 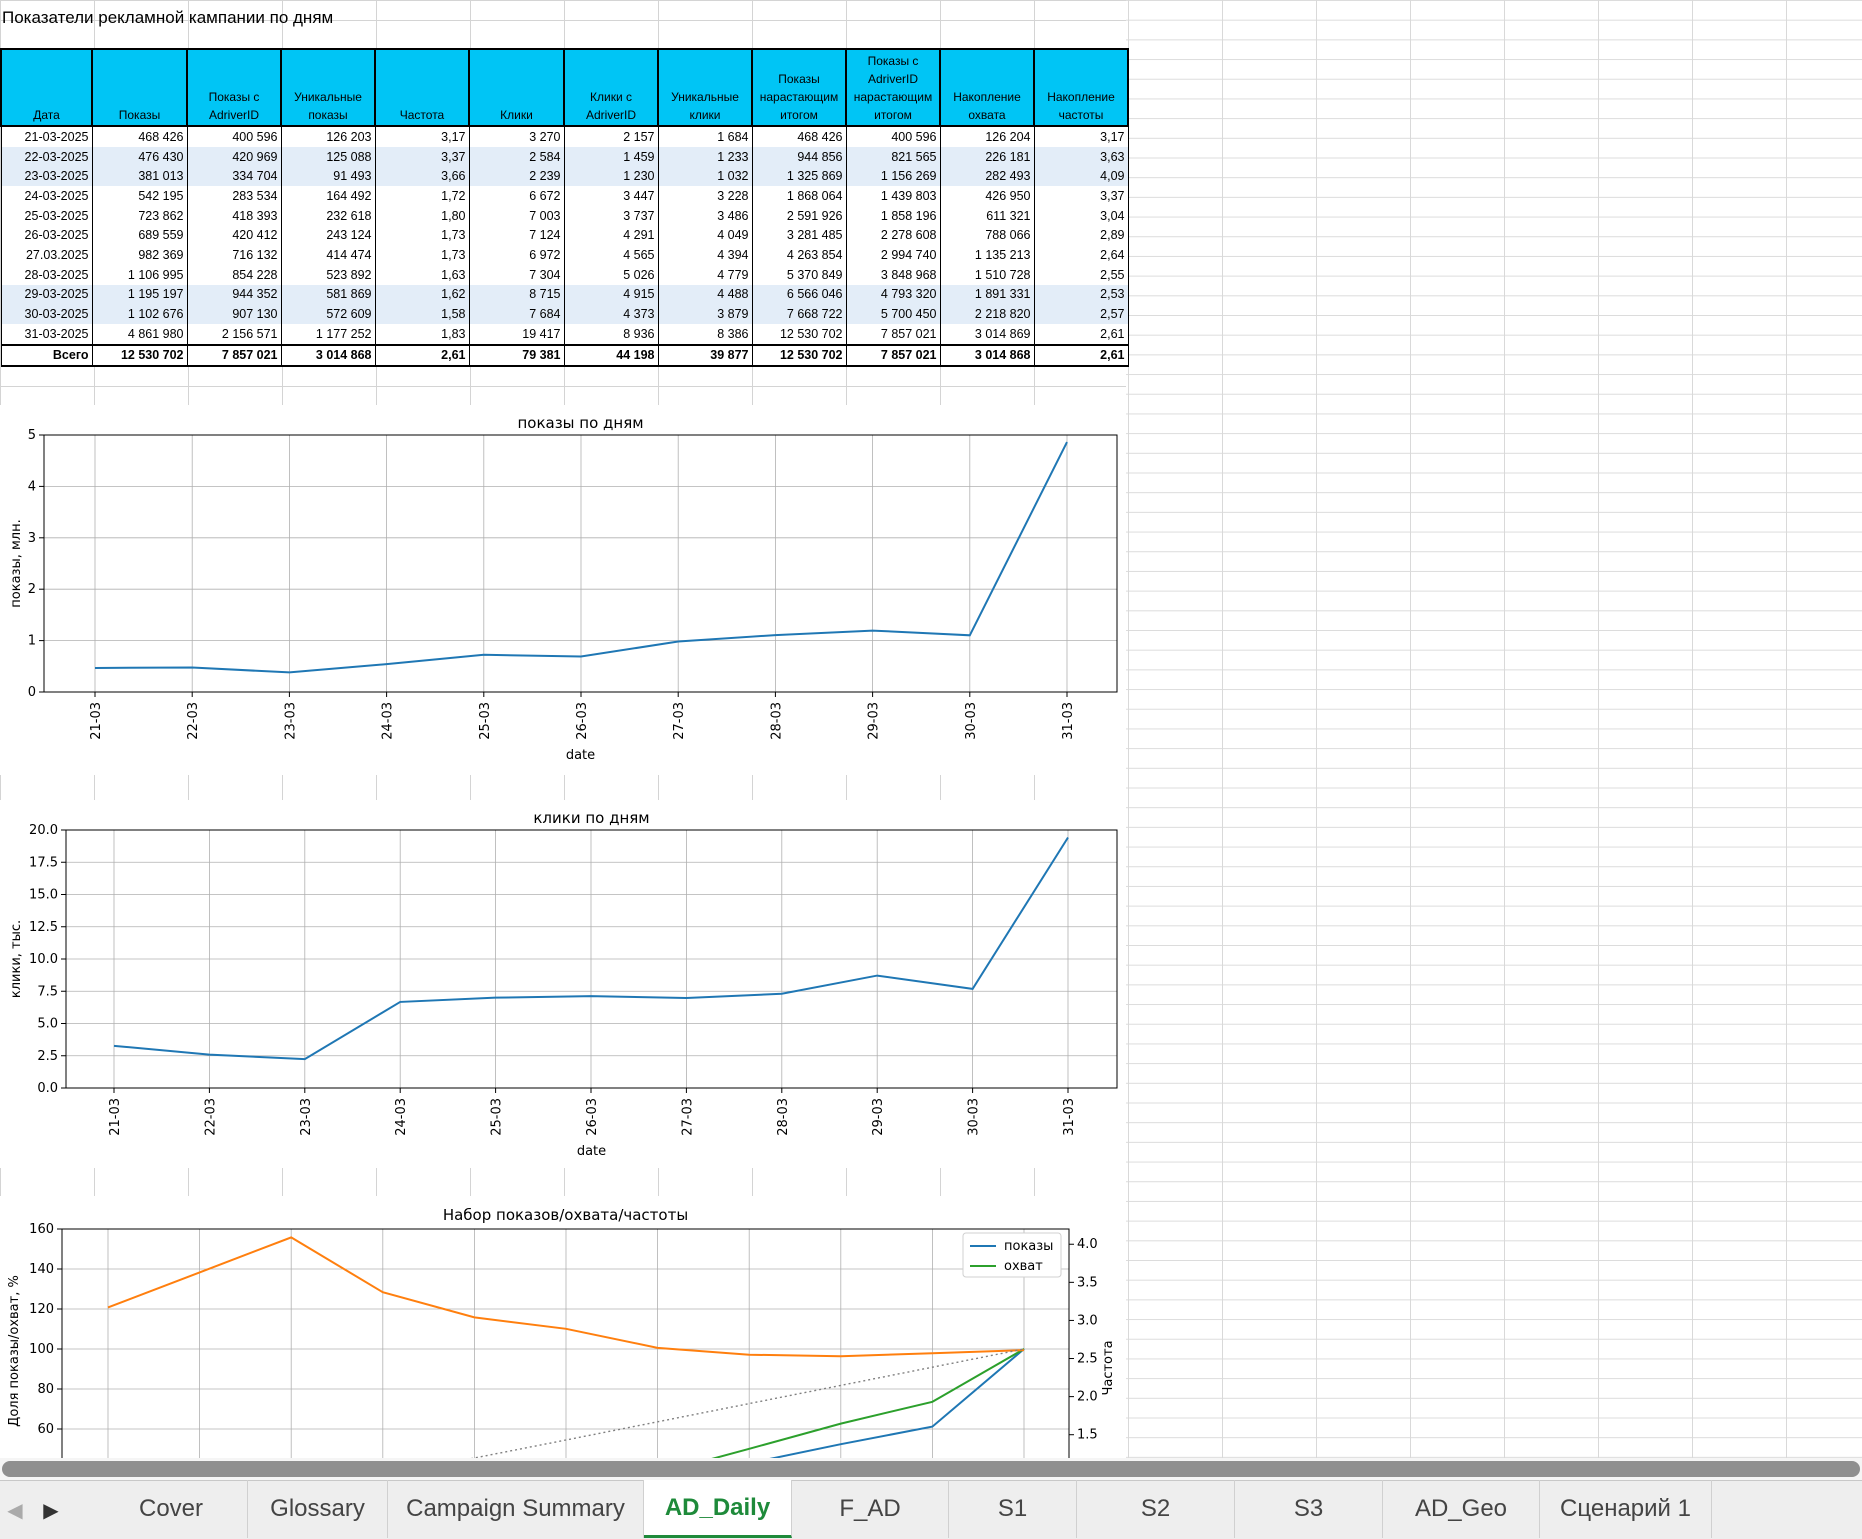 What do you see at coordinates (893, 196) in the screenshot?
I see `table-cell: 1 439 803` at bounding box center [893, 196].